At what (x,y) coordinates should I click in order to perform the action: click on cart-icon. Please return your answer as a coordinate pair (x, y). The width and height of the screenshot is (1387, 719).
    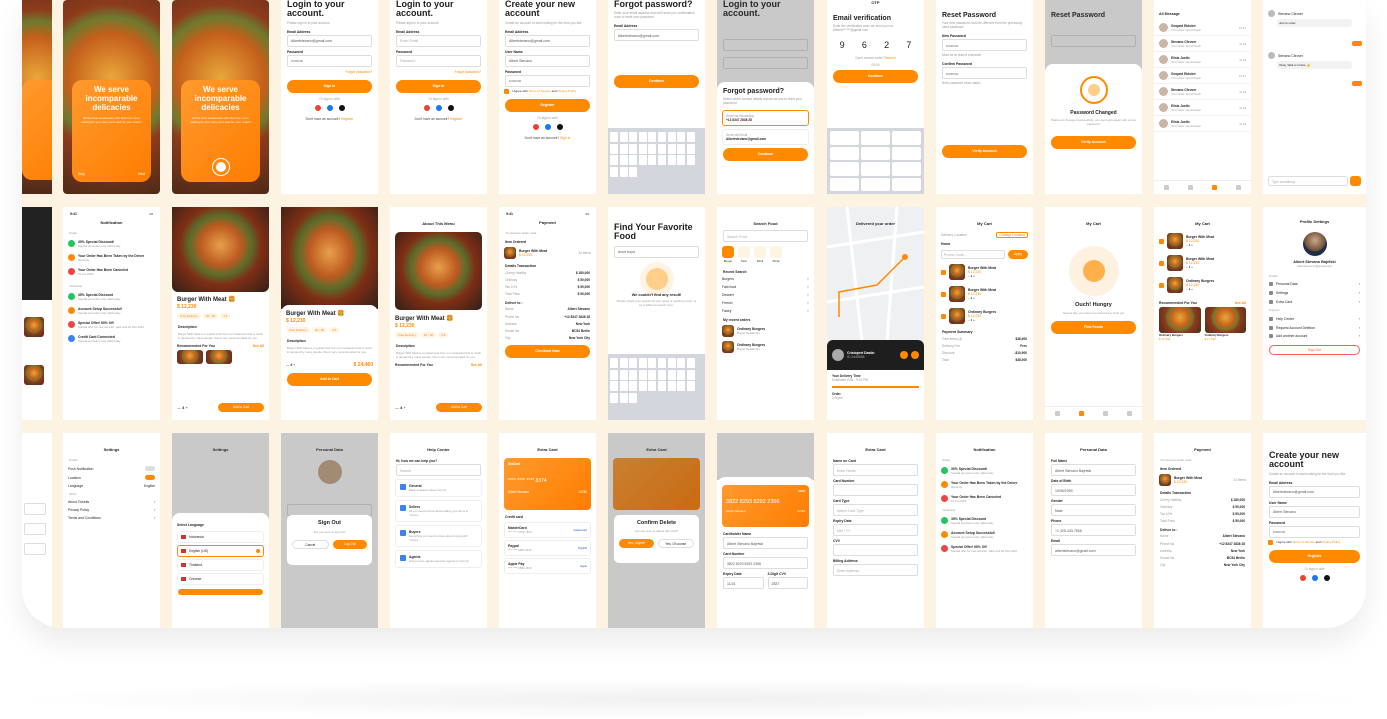
    Looking at the image, I should click on (1081, 413).